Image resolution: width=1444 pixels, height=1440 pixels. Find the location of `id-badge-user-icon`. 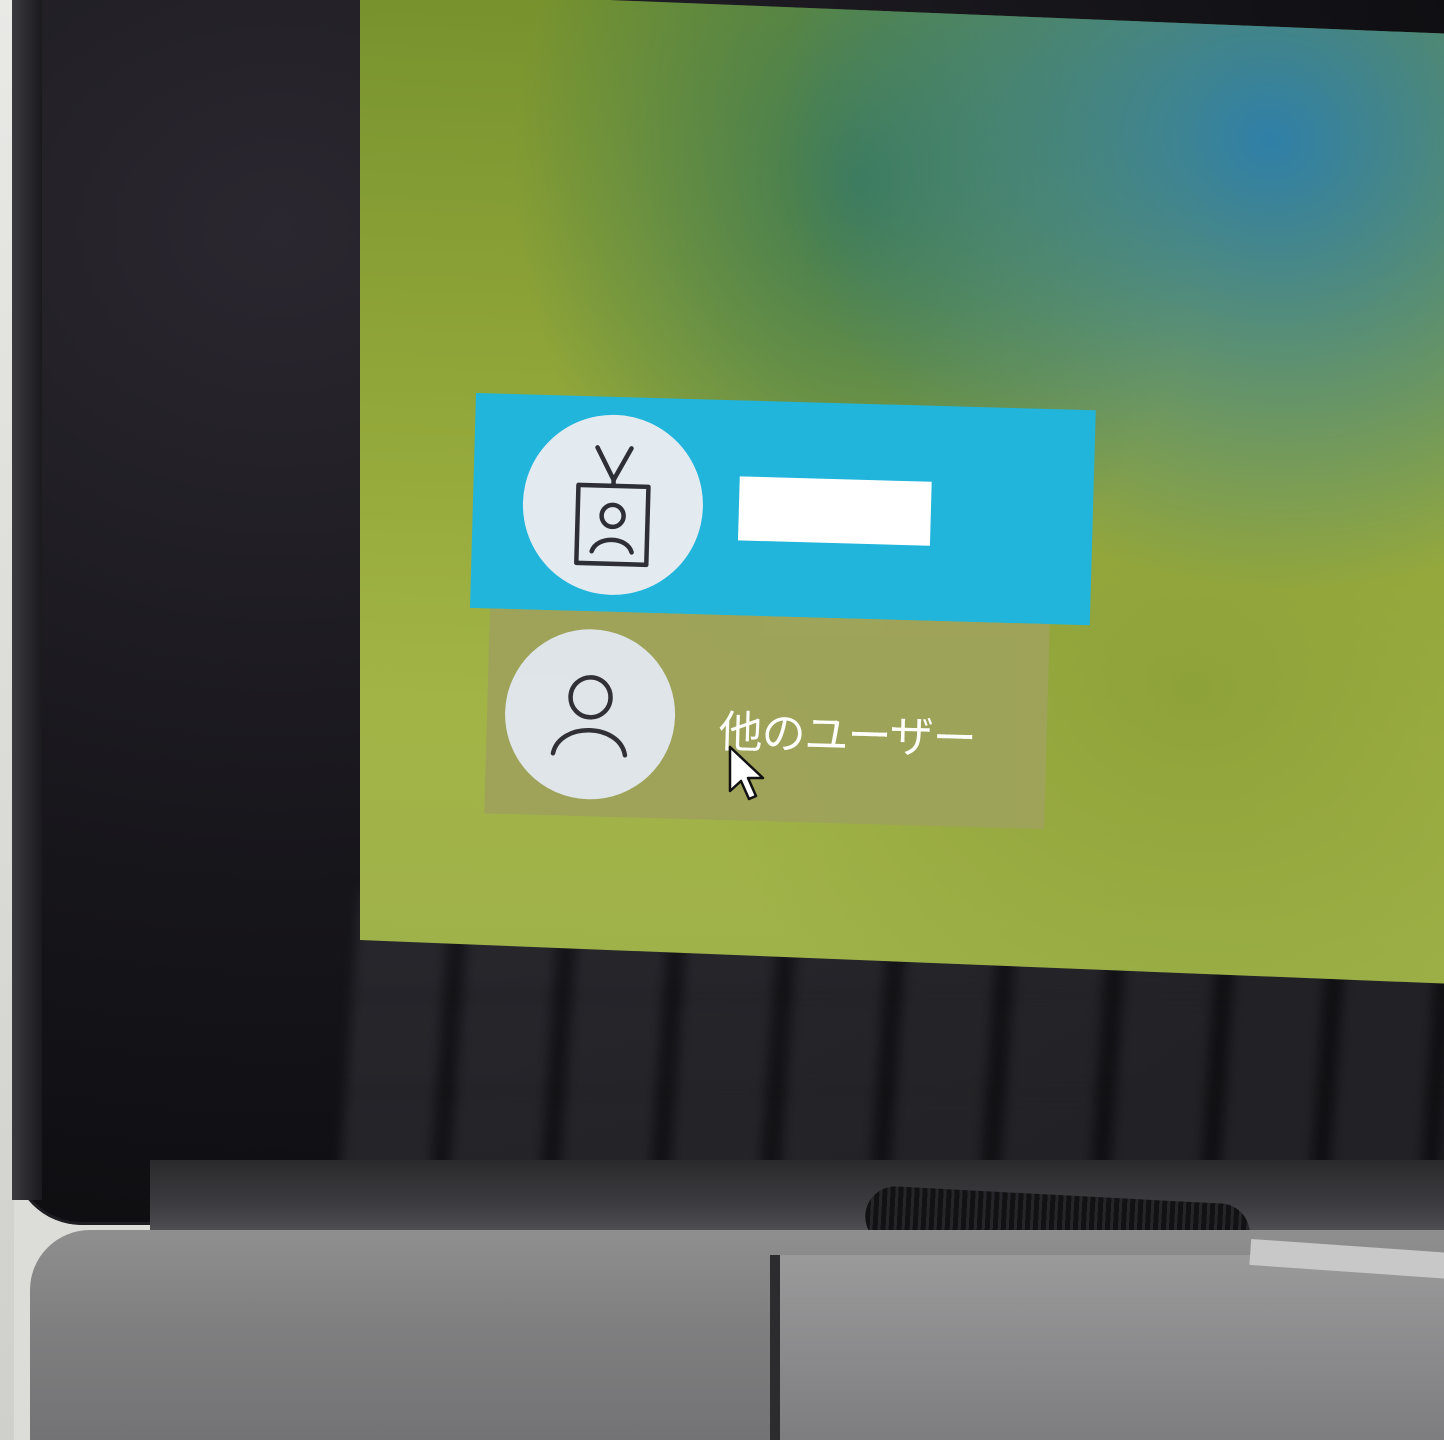

id-badge-user-icon is located at coordinates (613, 504).